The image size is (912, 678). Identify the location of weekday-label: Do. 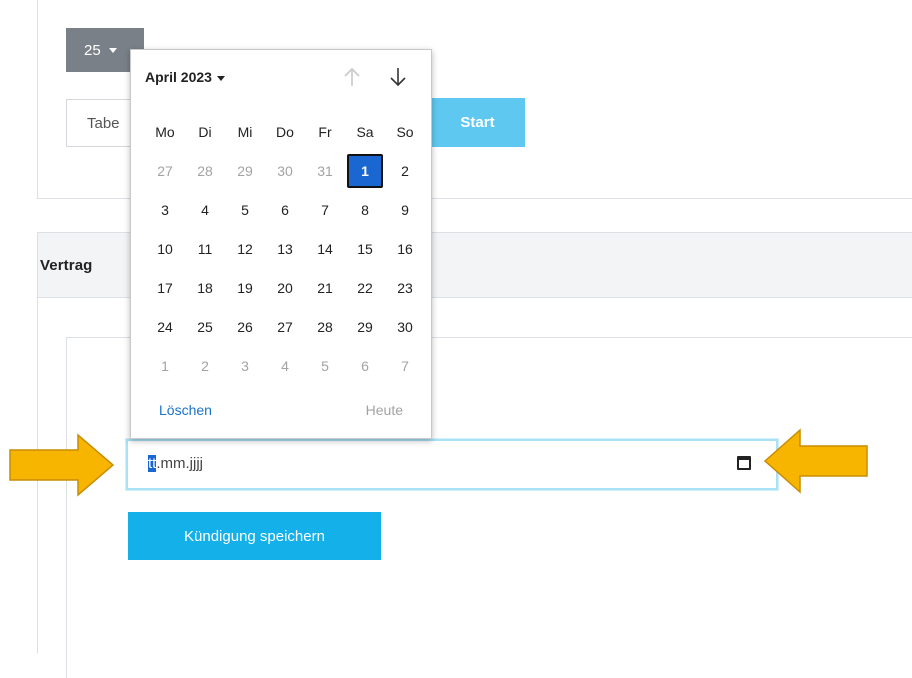
(285, 132).